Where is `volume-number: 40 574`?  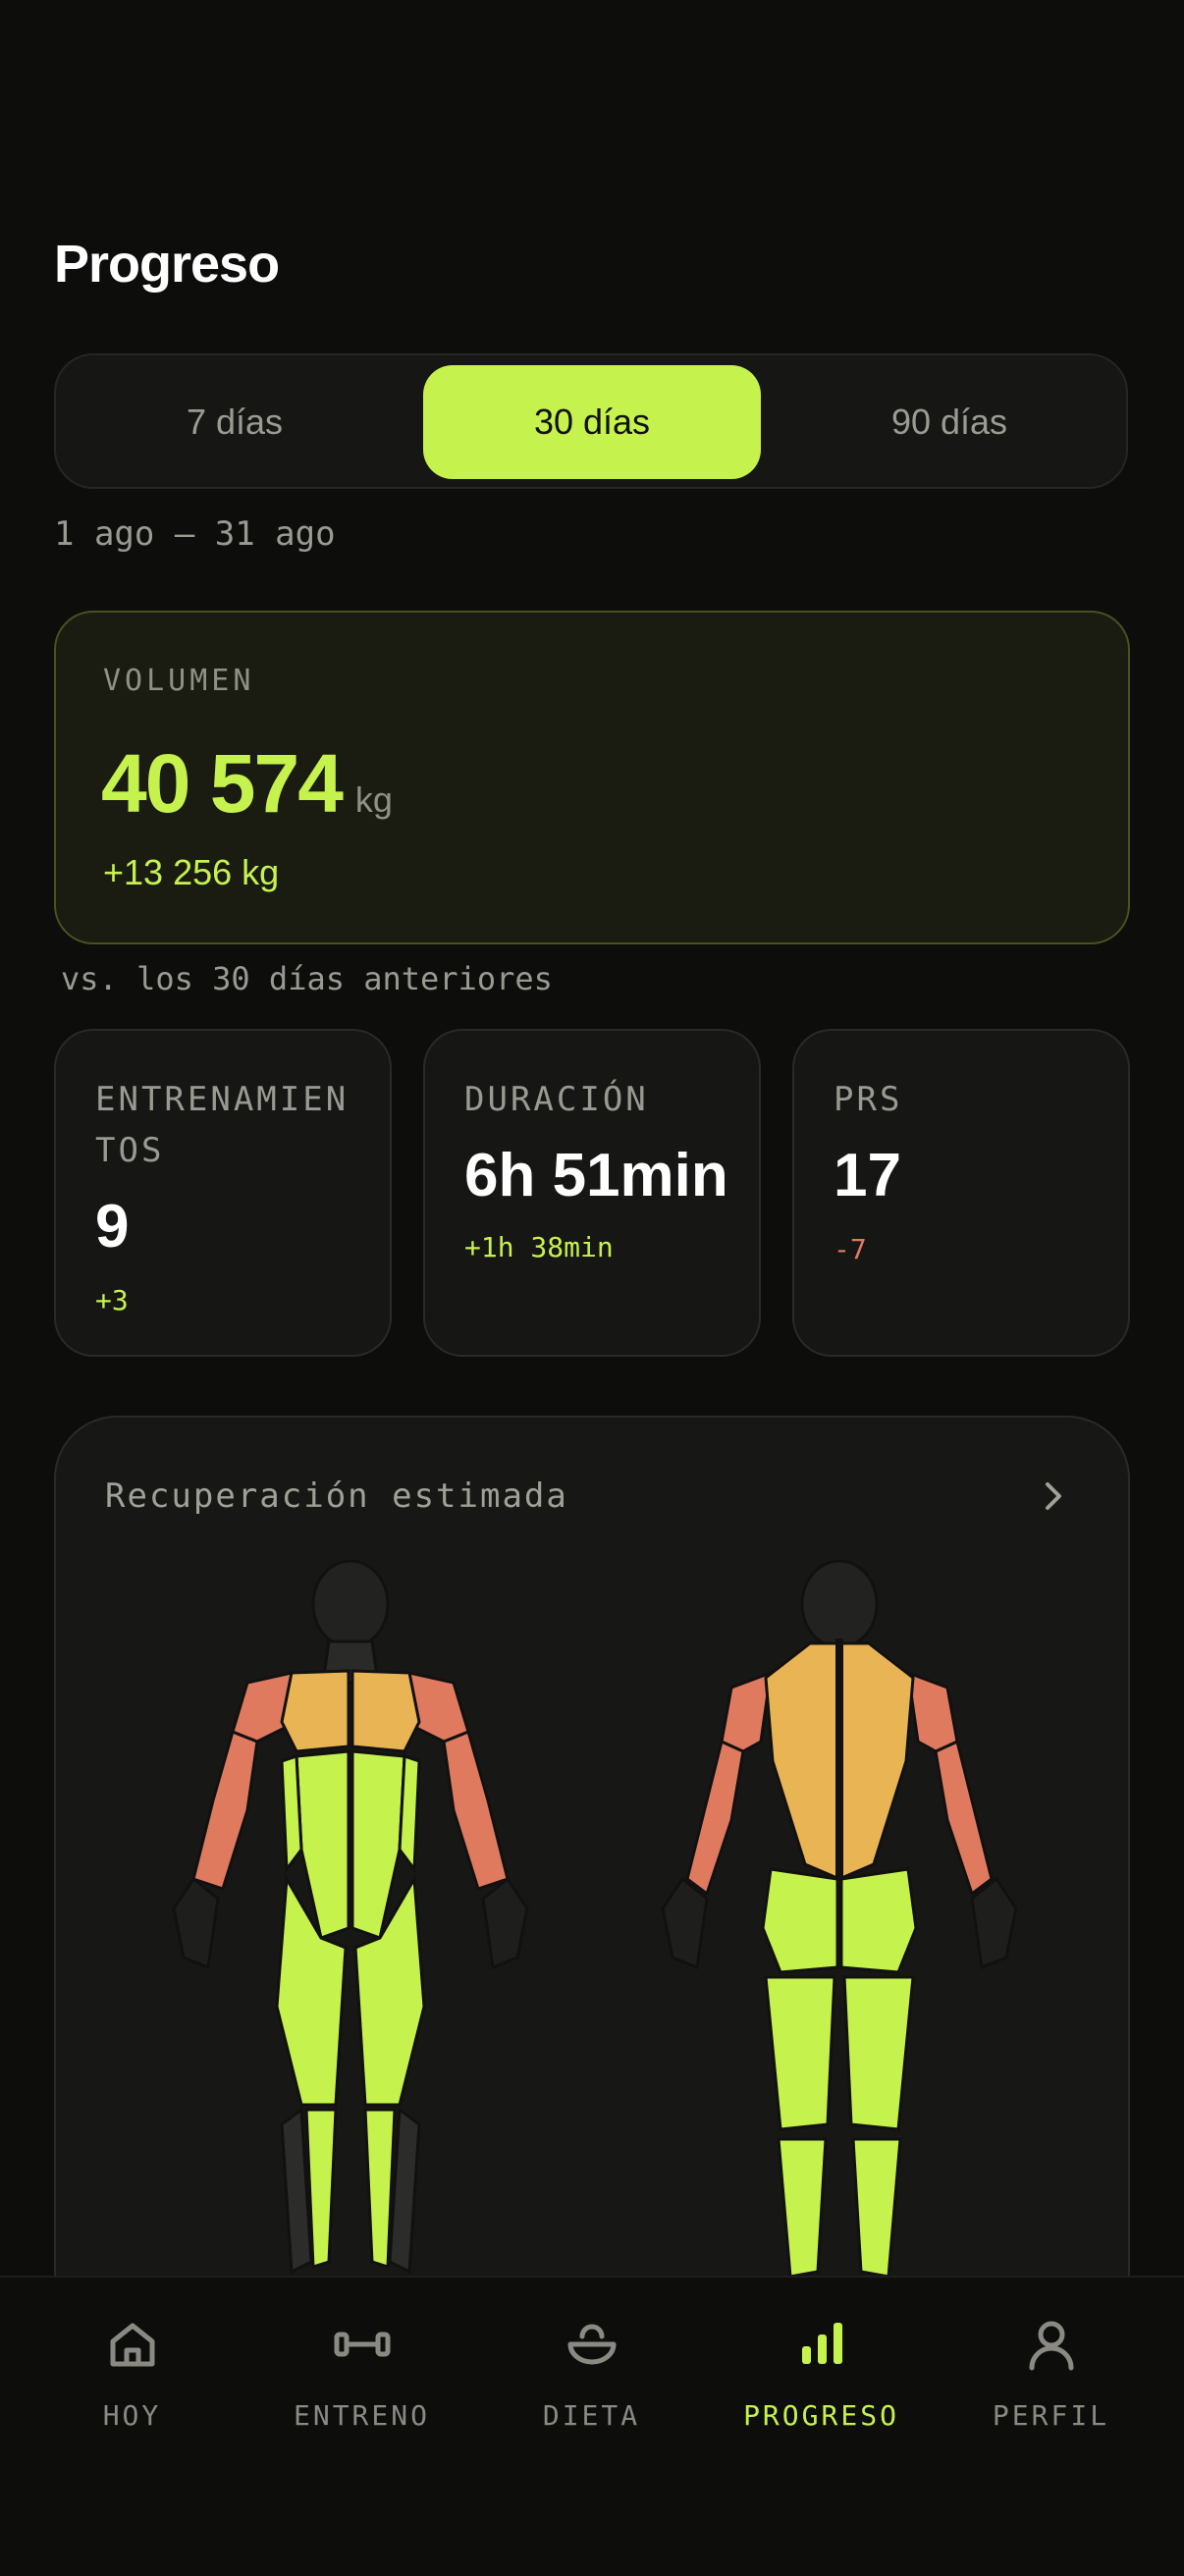 volume-number: 40 574 is located at coordinates (222, 783).